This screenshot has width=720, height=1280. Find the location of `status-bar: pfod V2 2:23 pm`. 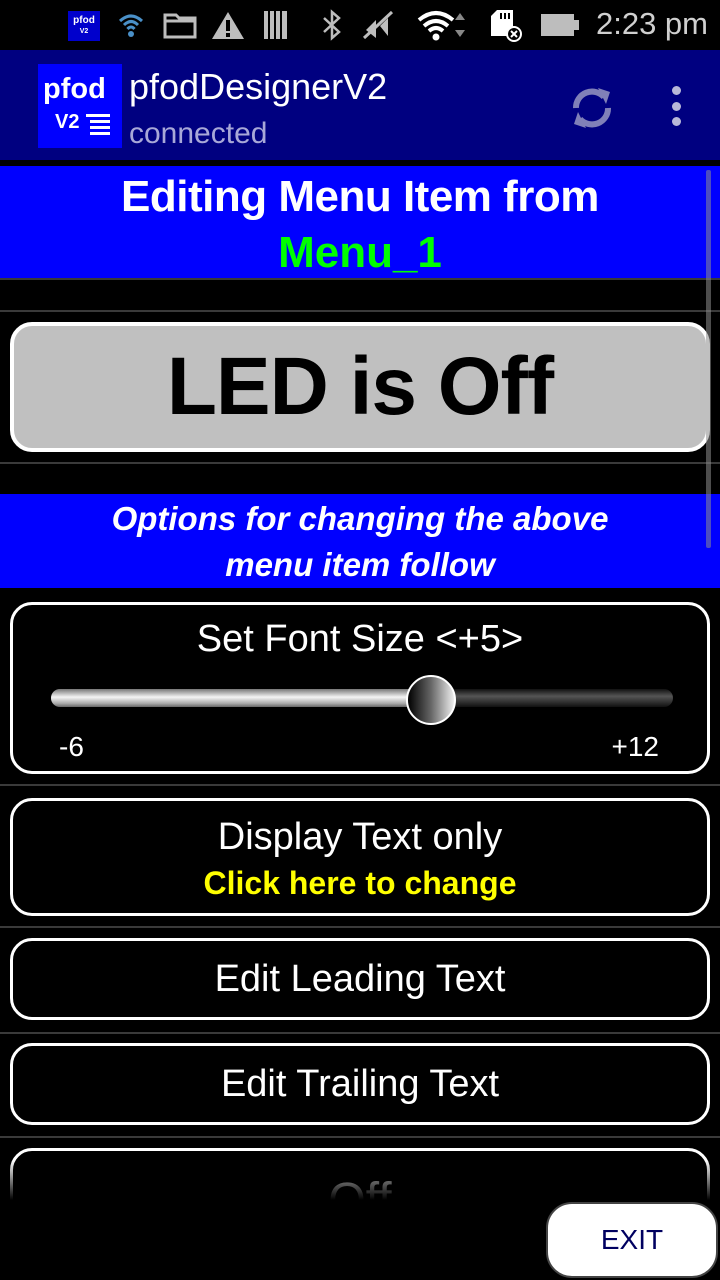

status-bar: pfod V2 2:23 pm is located at coordinates (360, 25).